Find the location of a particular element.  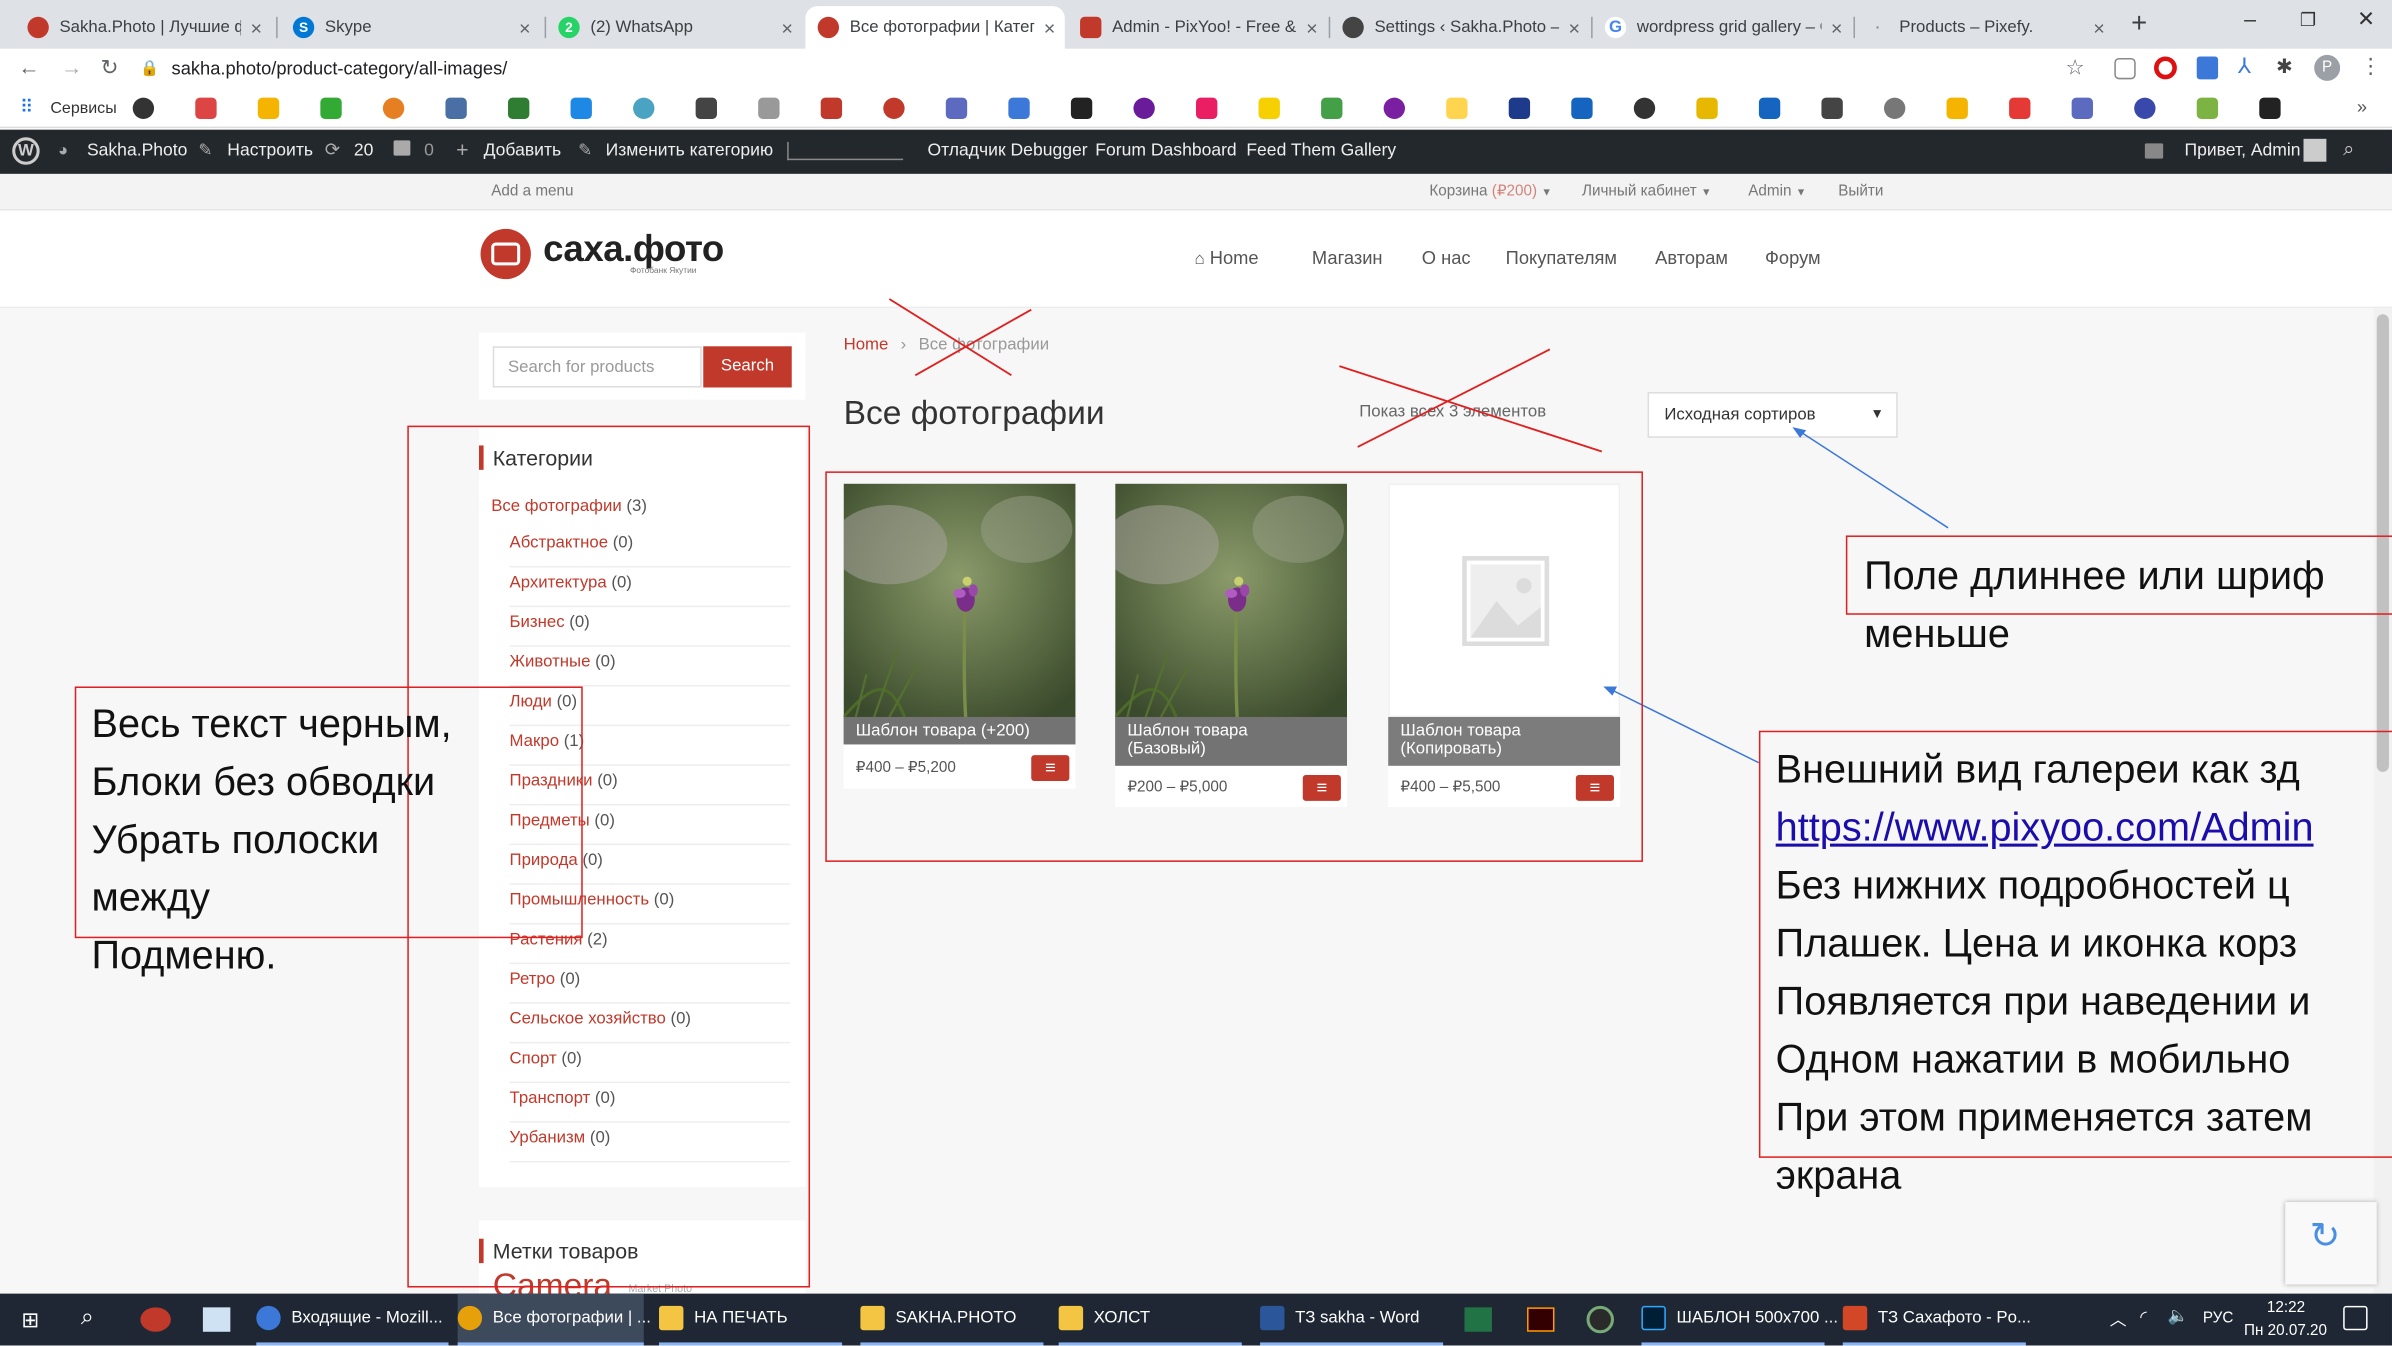

annotation-gallery-line: Плашек. Цена и иконка корз is located at coordinates (2036, 942).